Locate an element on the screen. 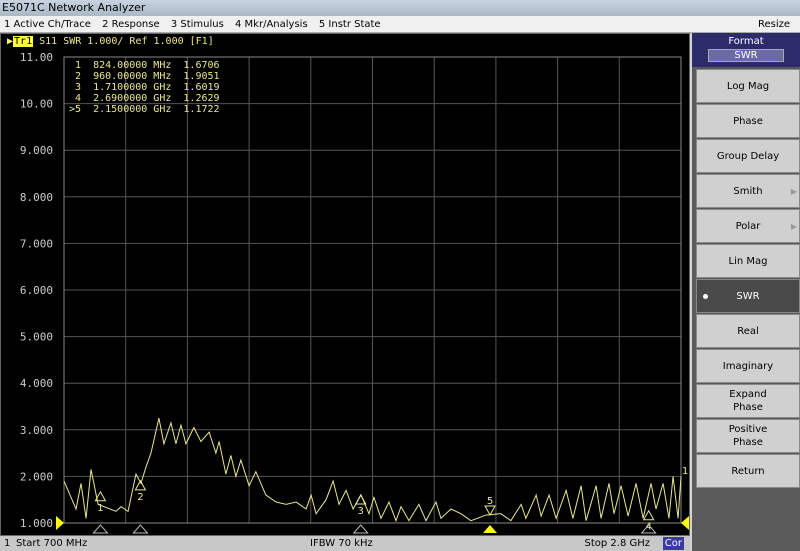  y-tick-label: 4.000 is located at coordinates (36, 383).